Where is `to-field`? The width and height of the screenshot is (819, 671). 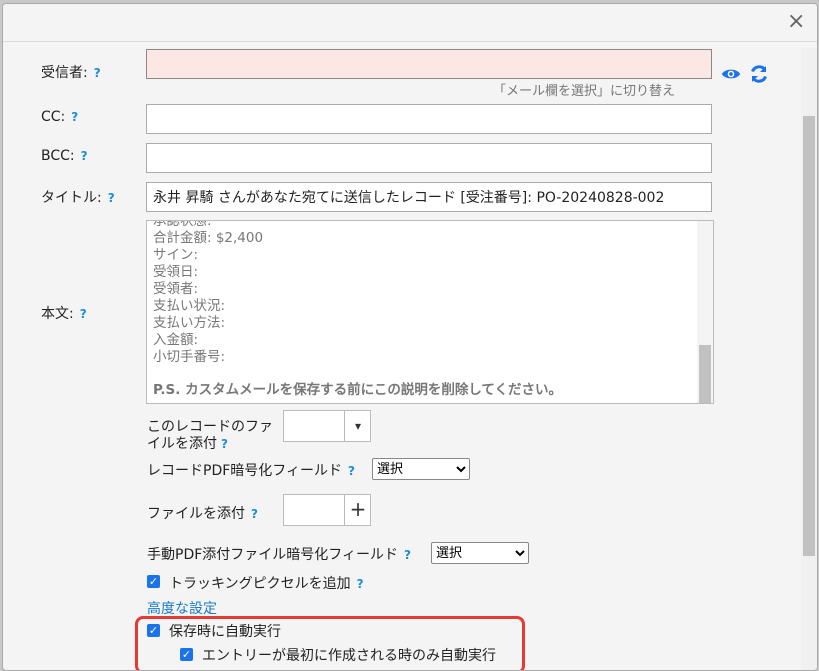 to-field is located at coordinates (429, 64).